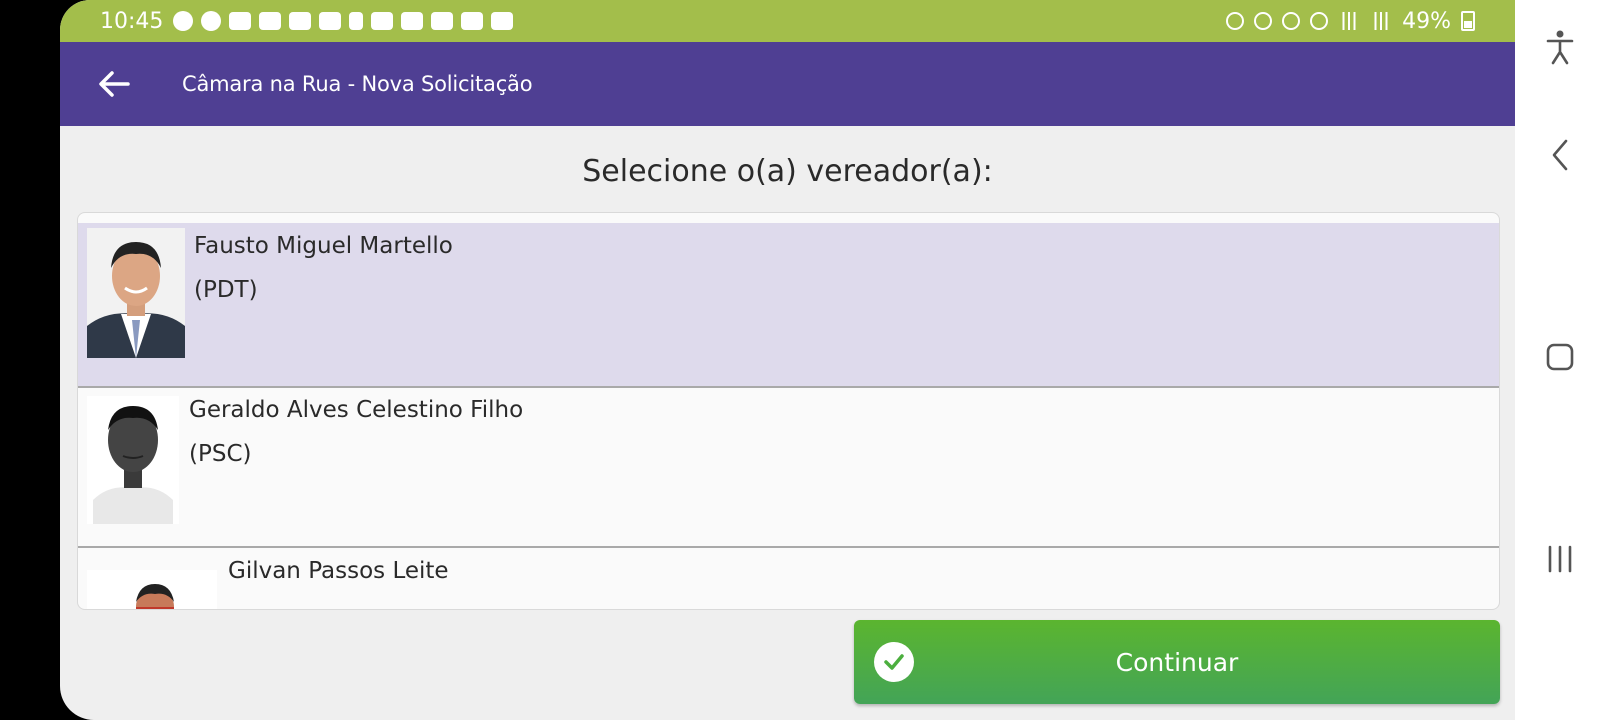  What do you see at coordinates (894, 662) in the screenshot?
I see `check-circle-icon` at bounding box center [894, 662].